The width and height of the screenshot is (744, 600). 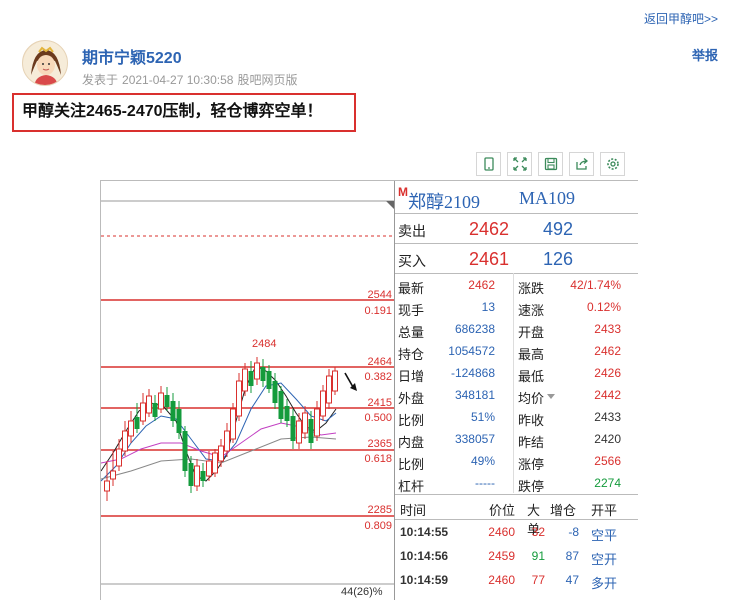 I want to click on trade-time: 10:14:59, so click(x=424, y=580).